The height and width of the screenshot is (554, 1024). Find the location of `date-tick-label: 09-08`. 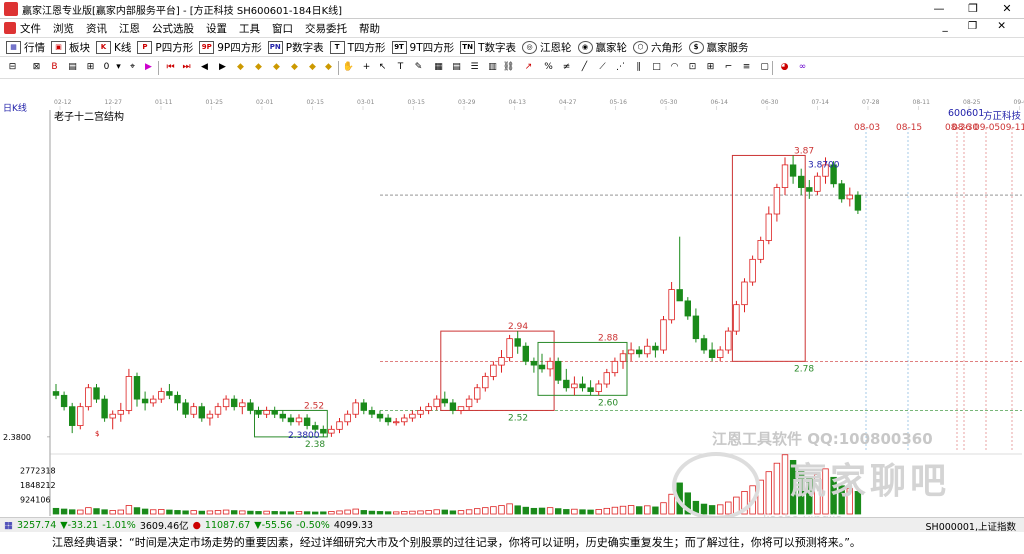

date-tick-label: 09-08 is located at coordinates (1019, 102).